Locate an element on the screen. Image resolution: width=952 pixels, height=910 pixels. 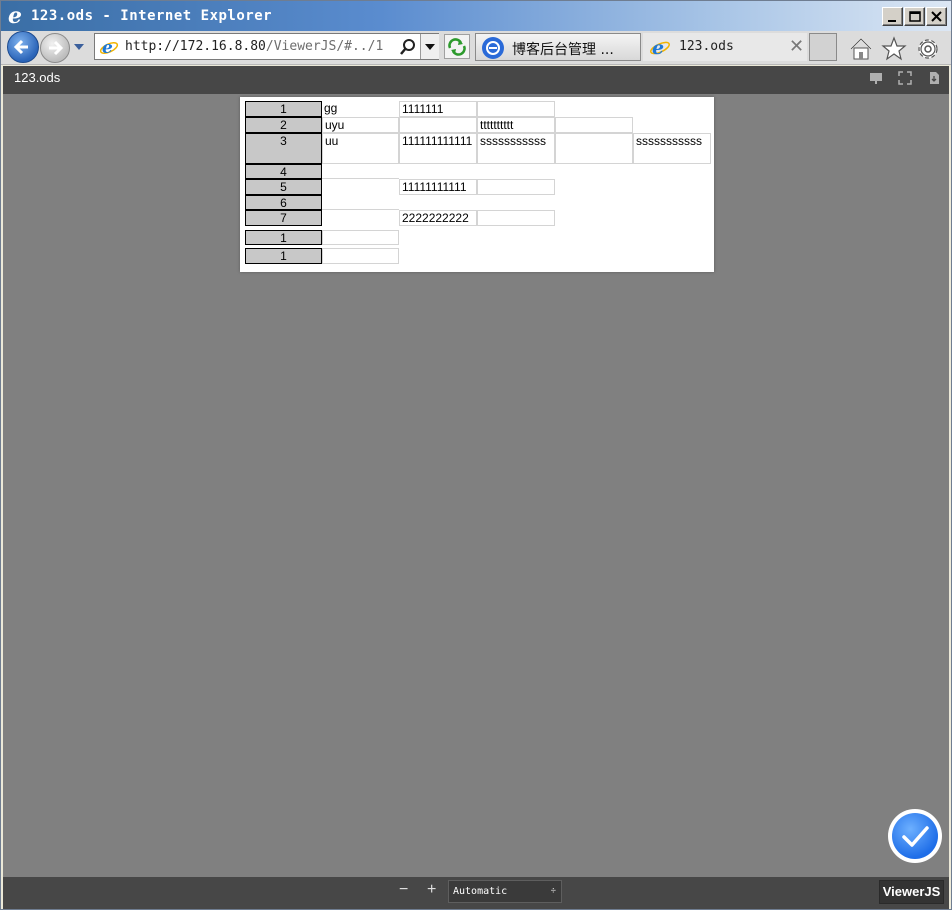
viewerjs-brand-link: ViewerJS is located at coordinates (911, 892).